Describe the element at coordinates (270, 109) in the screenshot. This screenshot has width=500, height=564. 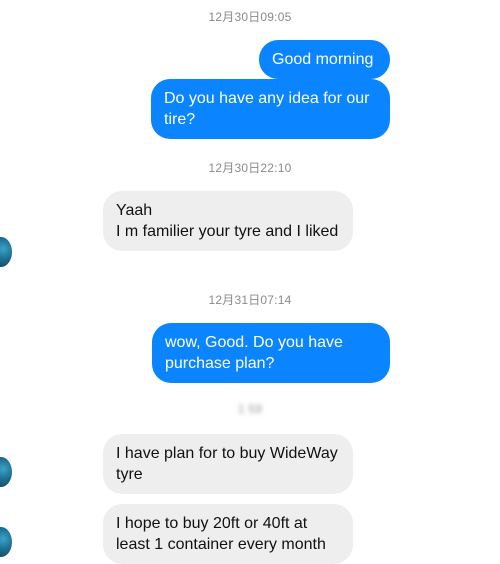
I see `outgoing-message-bubble: Do you have any idea for our tire?` at that location.